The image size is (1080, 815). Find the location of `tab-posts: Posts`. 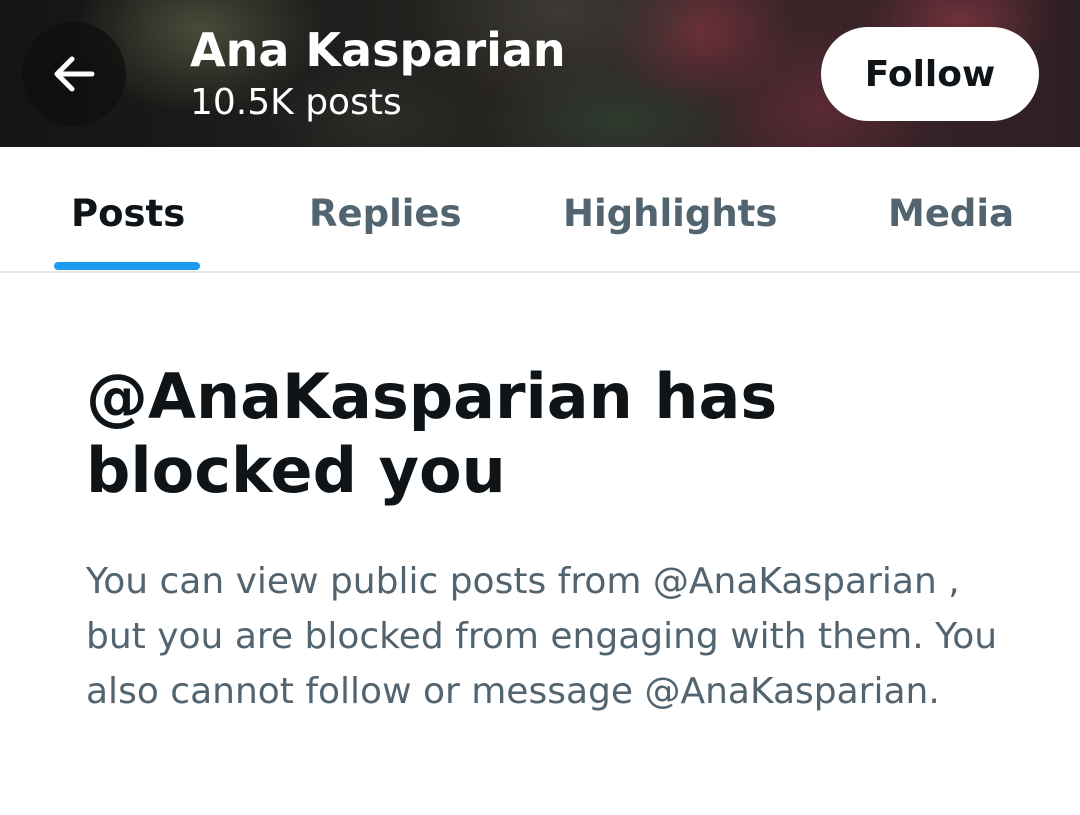

tab-posts: Posts is located at coordinates (128, 209).